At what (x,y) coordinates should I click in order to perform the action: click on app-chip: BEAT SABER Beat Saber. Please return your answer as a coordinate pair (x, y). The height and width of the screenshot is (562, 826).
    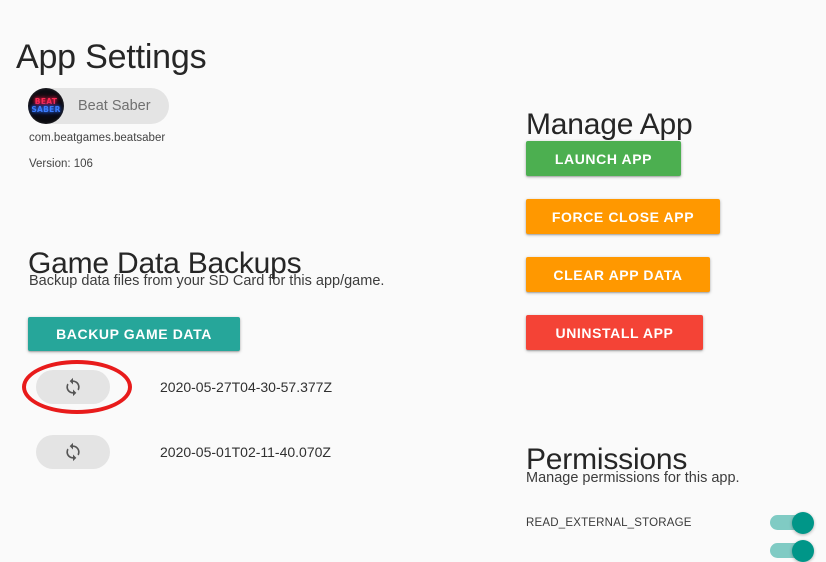
    Looking at the image, I should click on (98, 106).